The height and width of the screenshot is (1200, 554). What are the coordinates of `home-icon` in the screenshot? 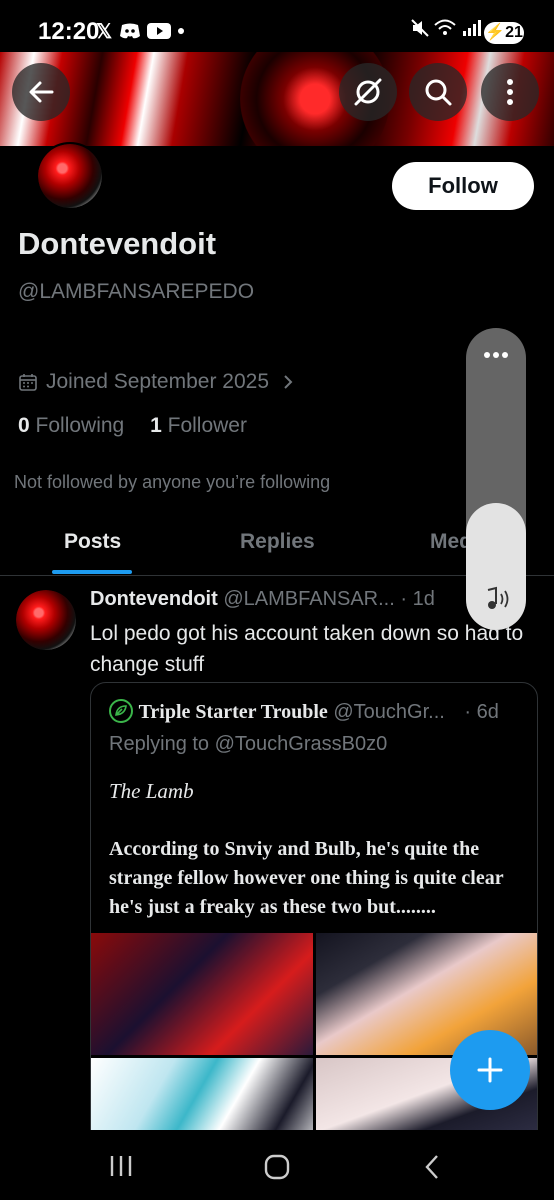 It's located at (277, 1167).